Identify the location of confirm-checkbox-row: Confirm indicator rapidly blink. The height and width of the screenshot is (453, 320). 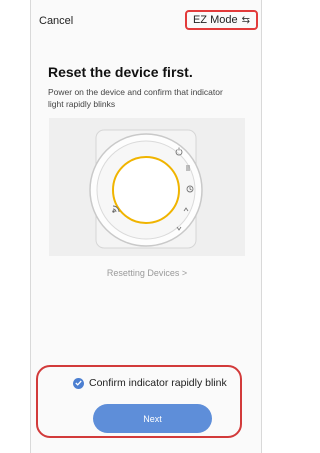
(150, 383).